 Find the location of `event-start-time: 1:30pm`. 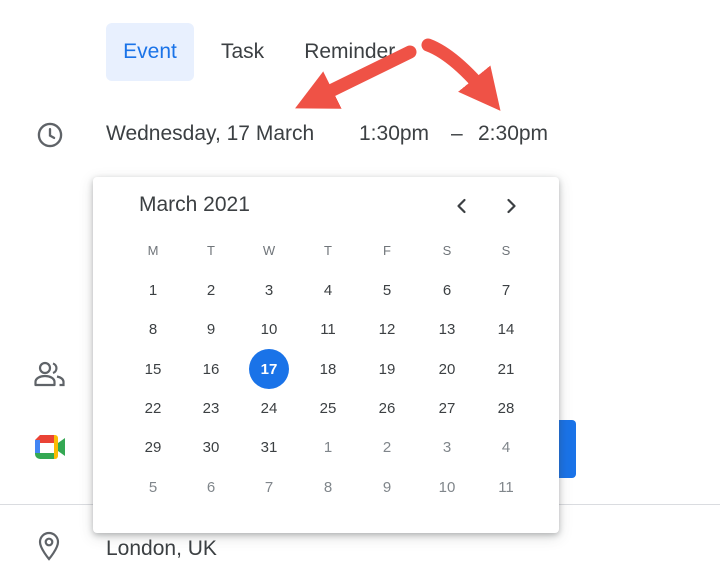

event-start-time: 1:30pm is located at coordinates (394, 134).